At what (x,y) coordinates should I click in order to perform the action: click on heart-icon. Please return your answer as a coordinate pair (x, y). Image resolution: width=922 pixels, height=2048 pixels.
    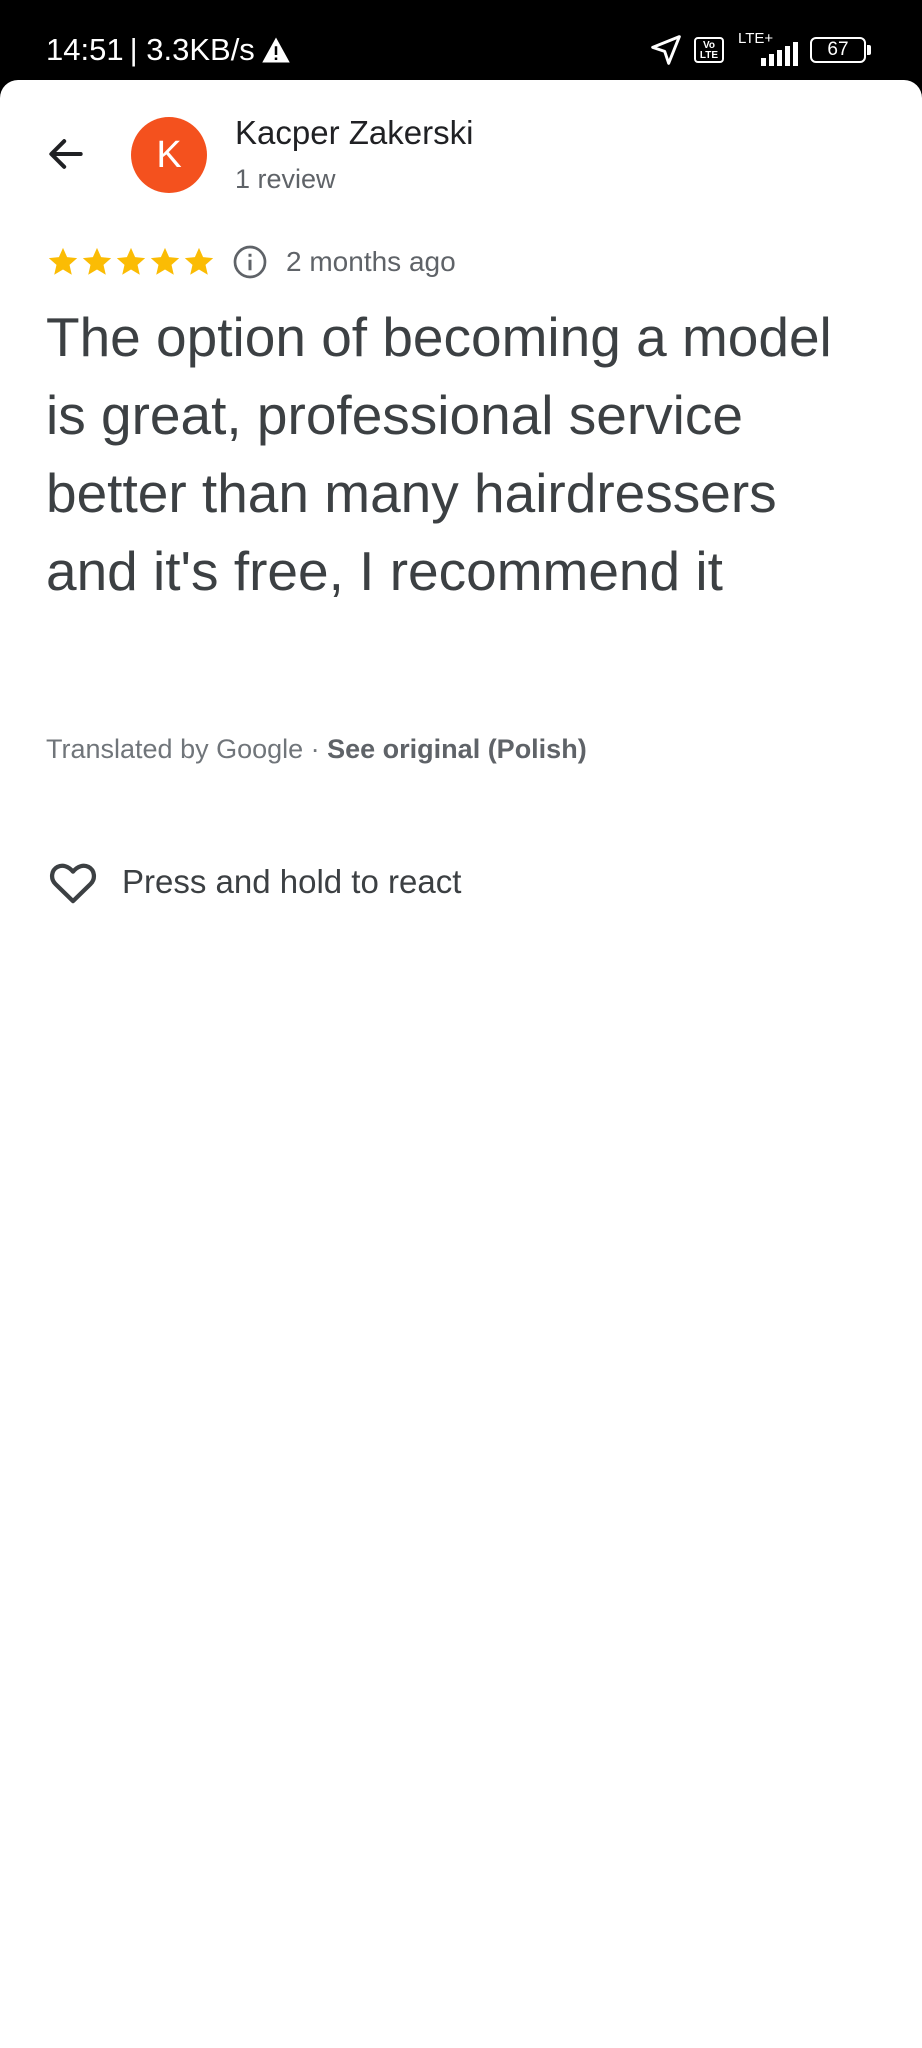
    Looking at the image, I should click on (73, 883).